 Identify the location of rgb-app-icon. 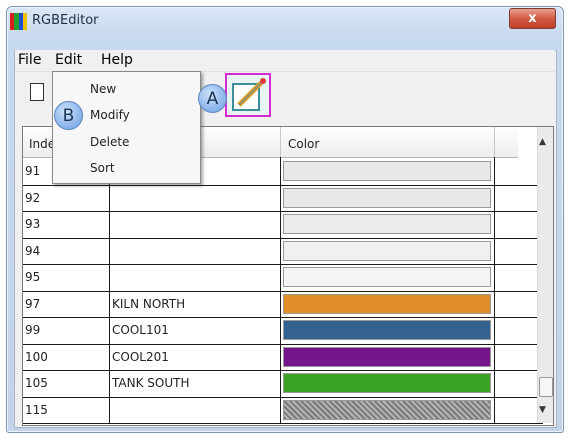
(18, 21).